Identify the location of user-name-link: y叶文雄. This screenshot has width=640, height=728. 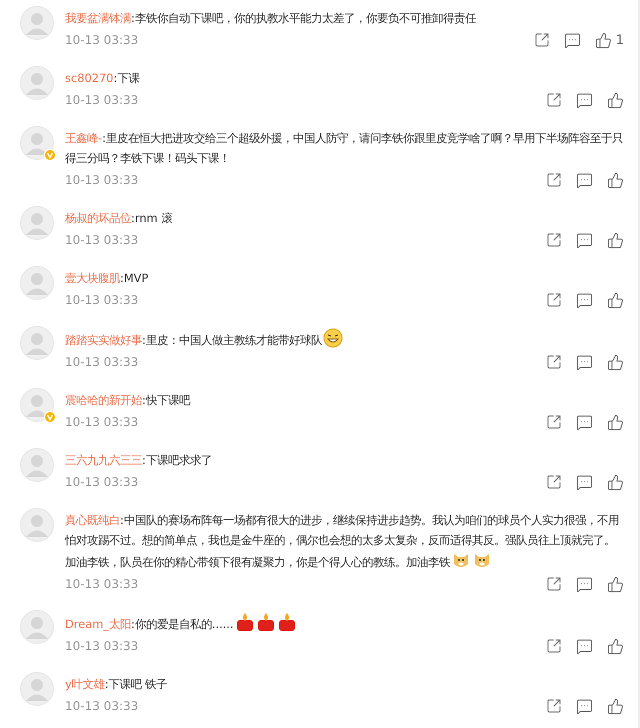
(85, 684).